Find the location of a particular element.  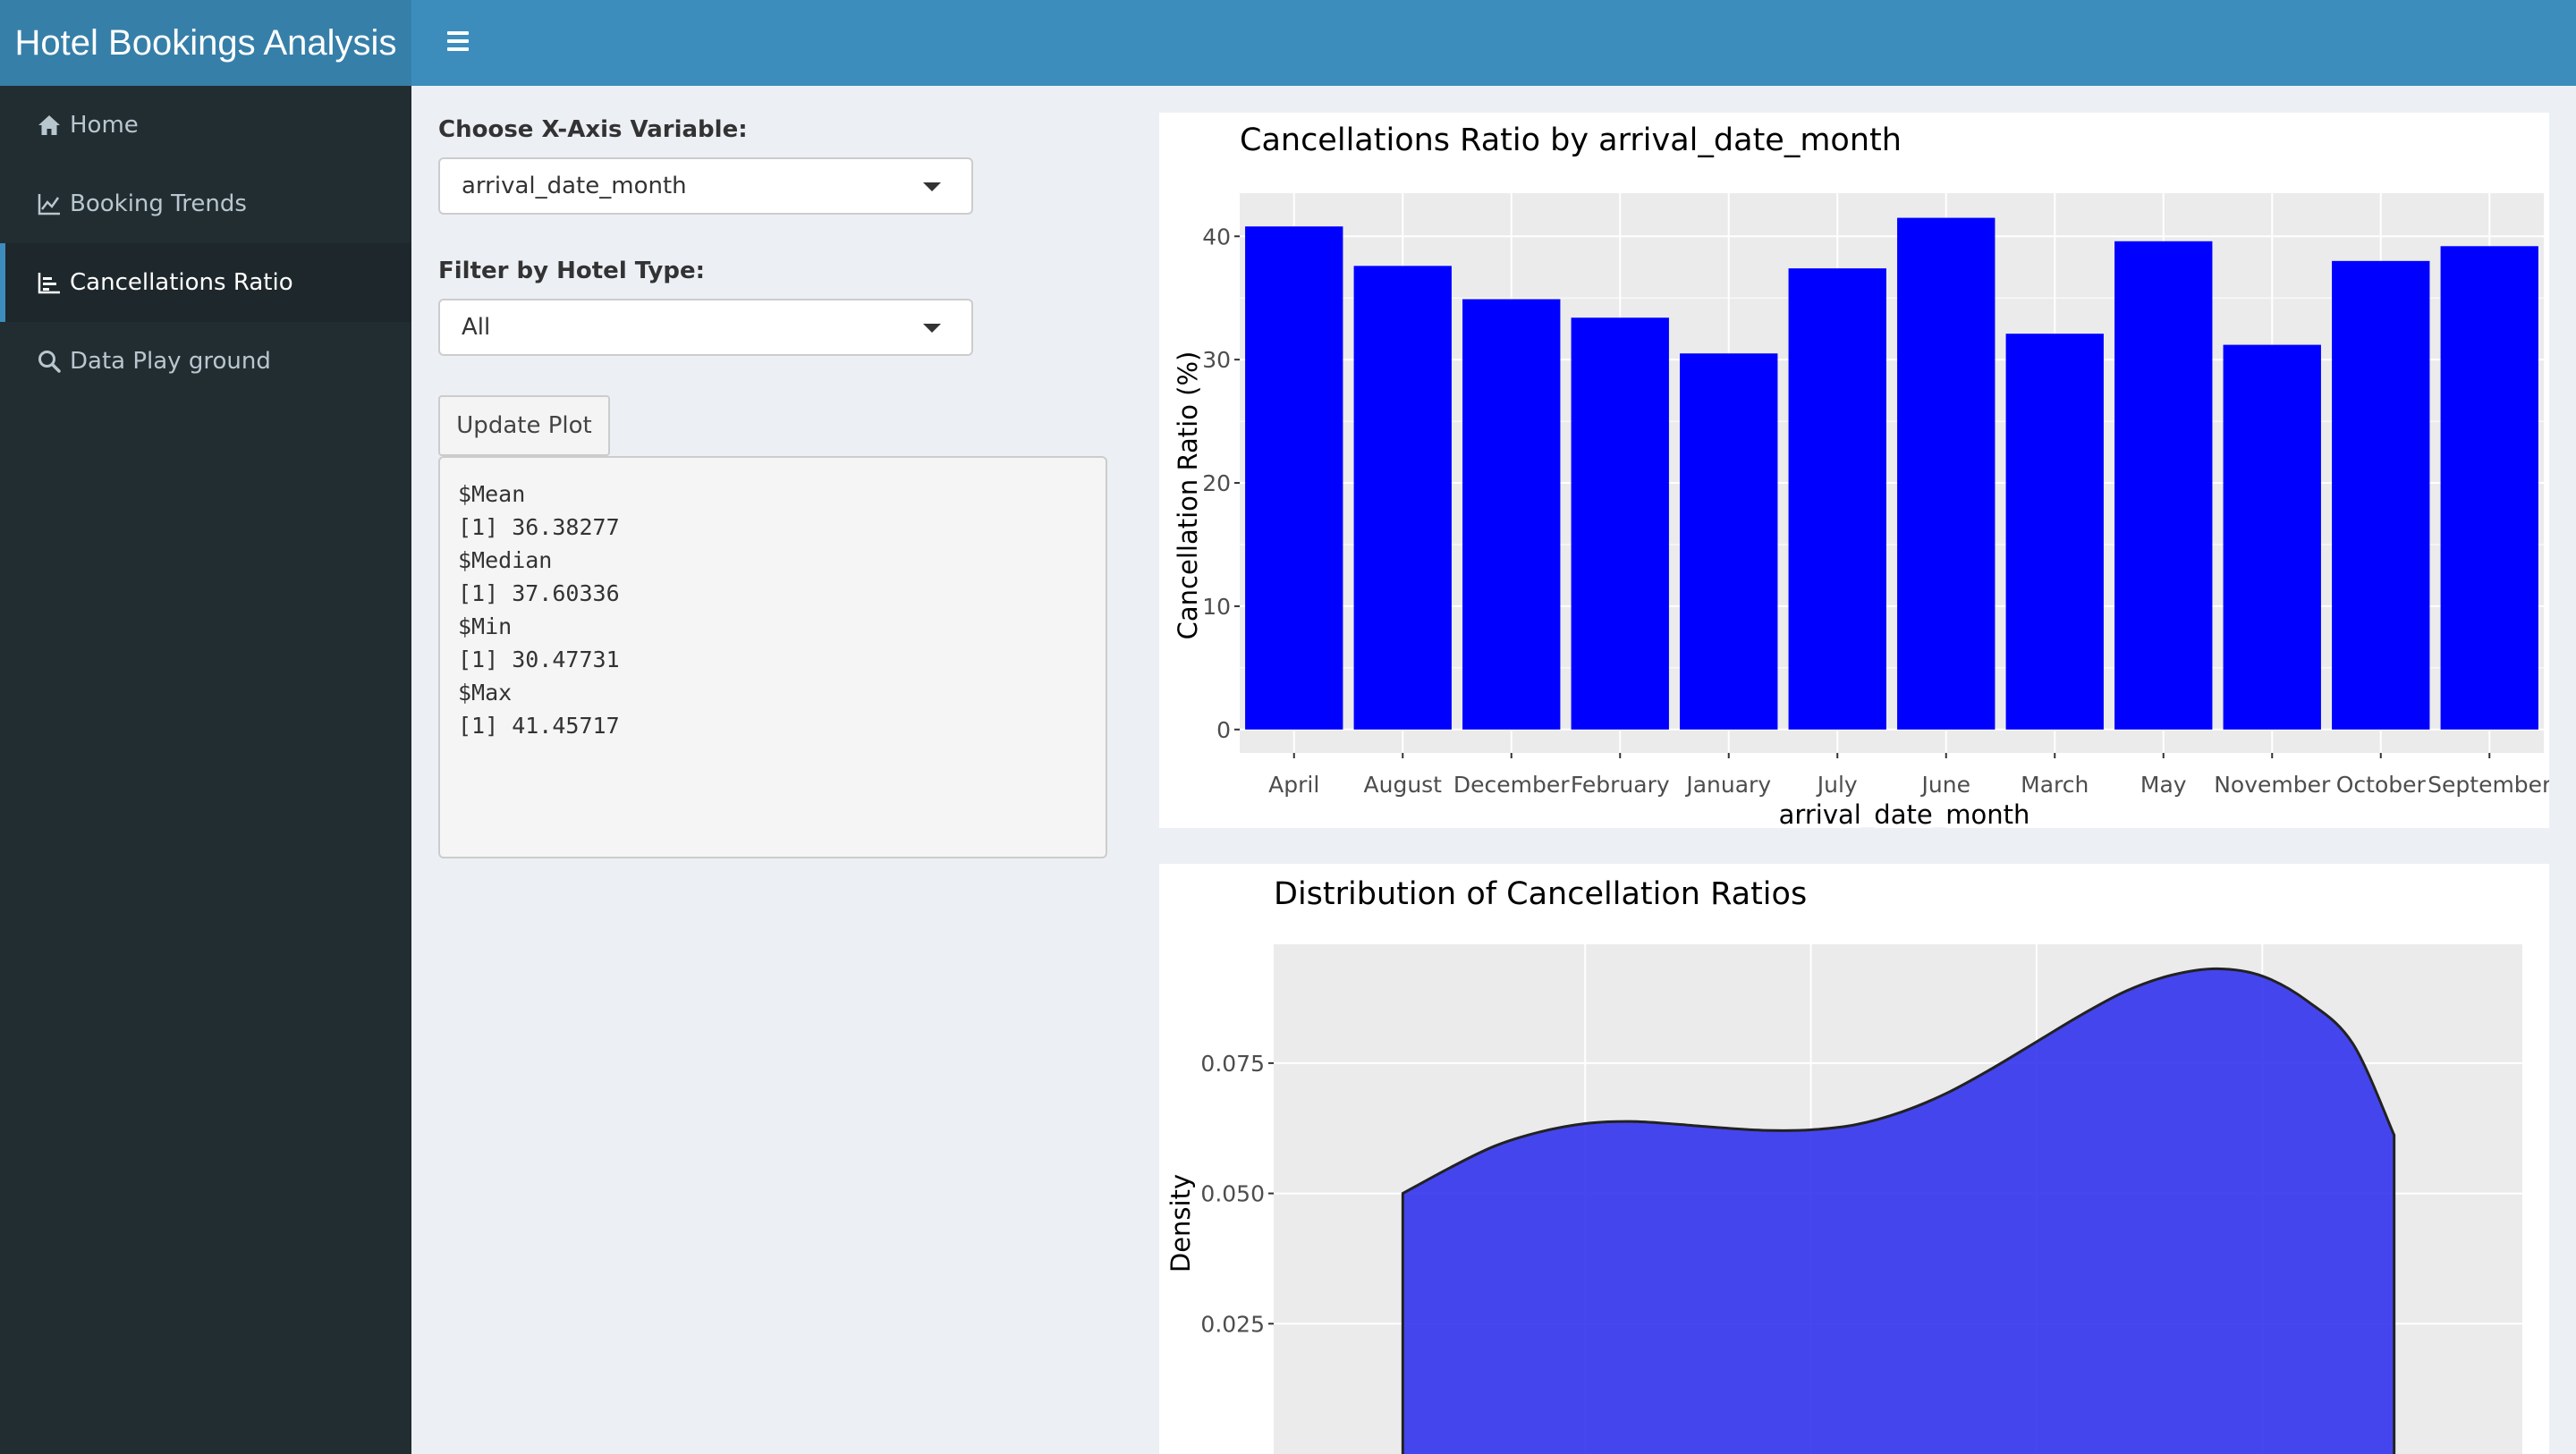

x-tick-label: March is located at coordinates (2055, 785).